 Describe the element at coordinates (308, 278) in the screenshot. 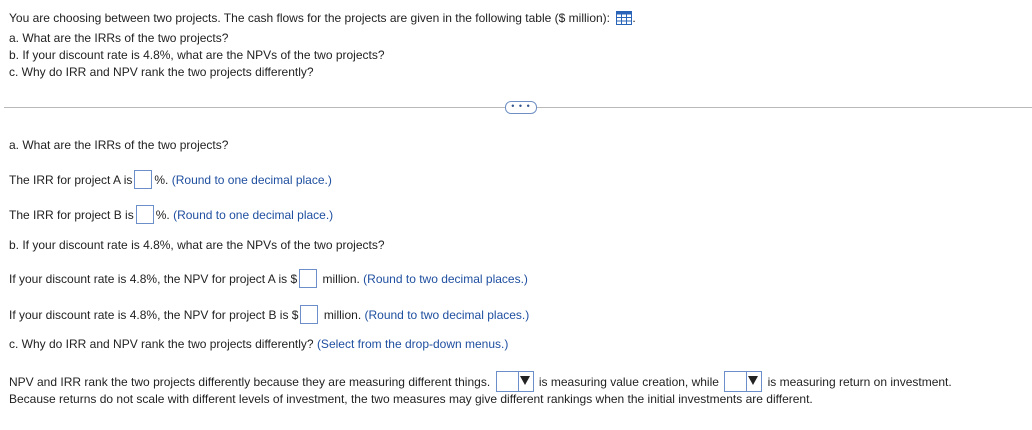

I see `npv-a-input` at that location.